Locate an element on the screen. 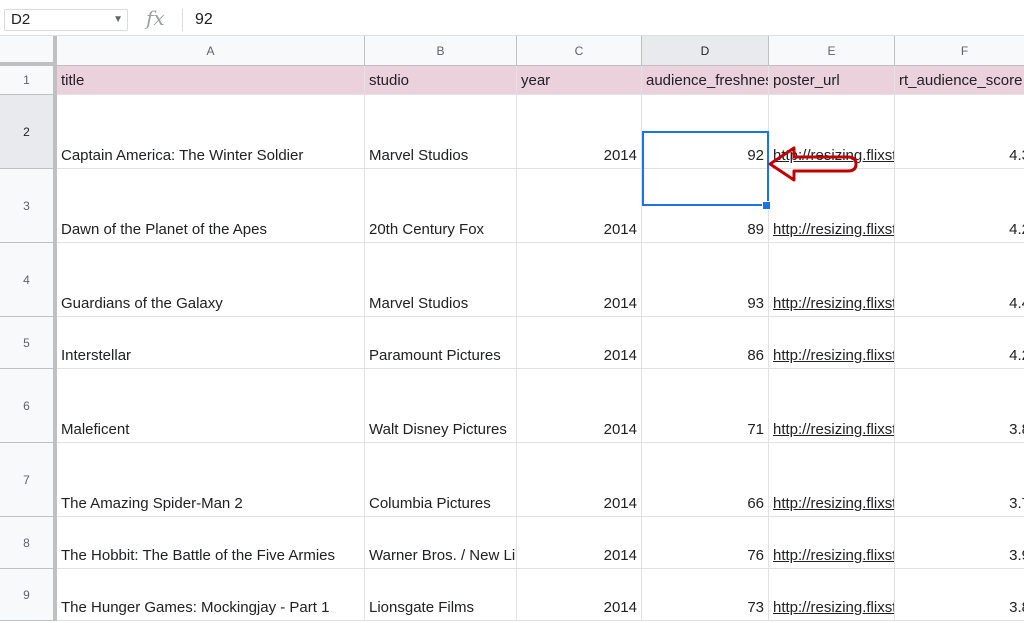 The width and height of the screenshot is (1024, 623). cell-a5: Interstellar is located at coordinates (211, 343).